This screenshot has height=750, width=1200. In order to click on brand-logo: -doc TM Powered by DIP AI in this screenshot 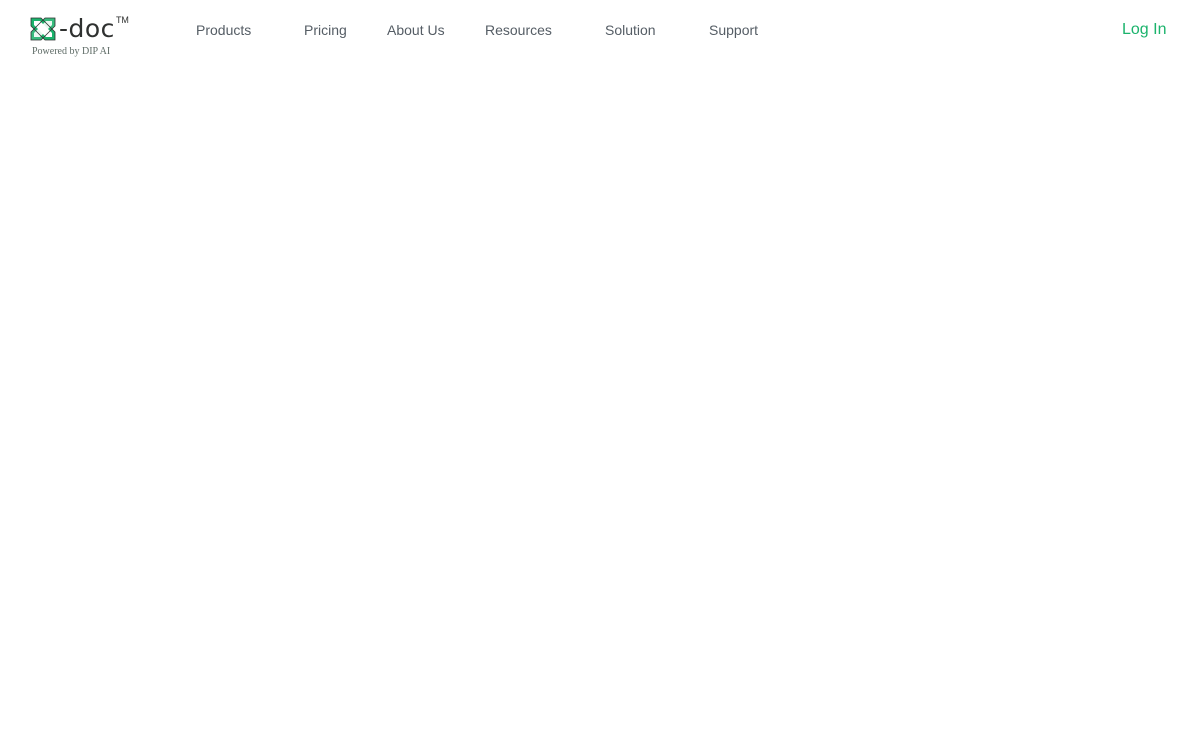, I will do `click(83, 38)`.